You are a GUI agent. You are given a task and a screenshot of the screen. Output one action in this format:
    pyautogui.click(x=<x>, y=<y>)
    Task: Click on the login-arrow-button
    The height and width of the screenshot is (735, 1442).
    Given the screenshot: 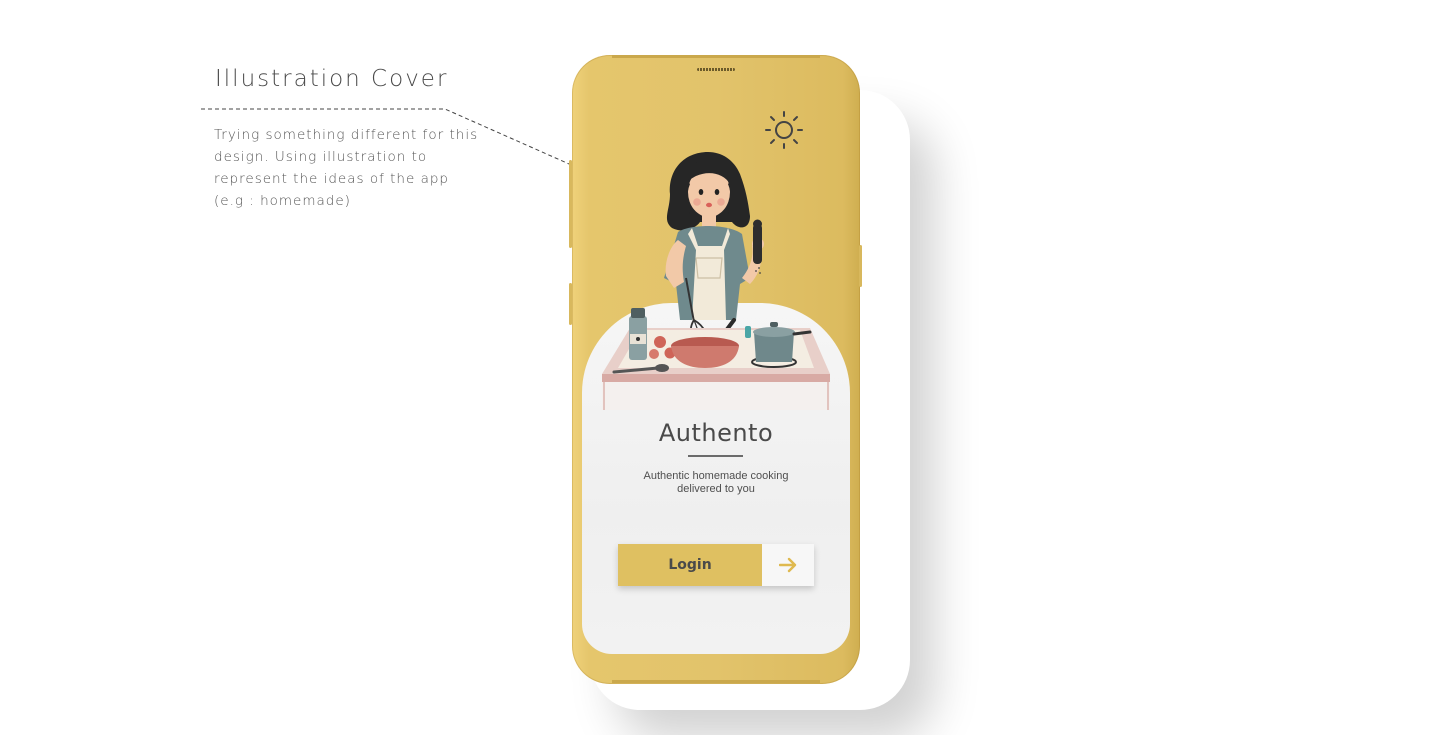 What is the action you would take?
    pyautogui.click(x=788, y=565)
    